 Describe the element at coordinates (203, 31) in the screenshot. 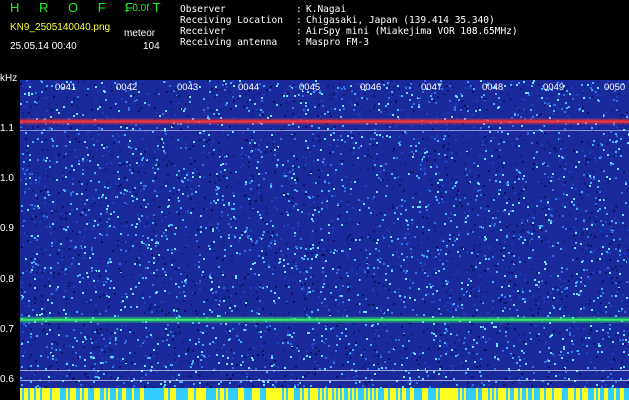

I see `meta-key-receiver: Receiver` at that location.